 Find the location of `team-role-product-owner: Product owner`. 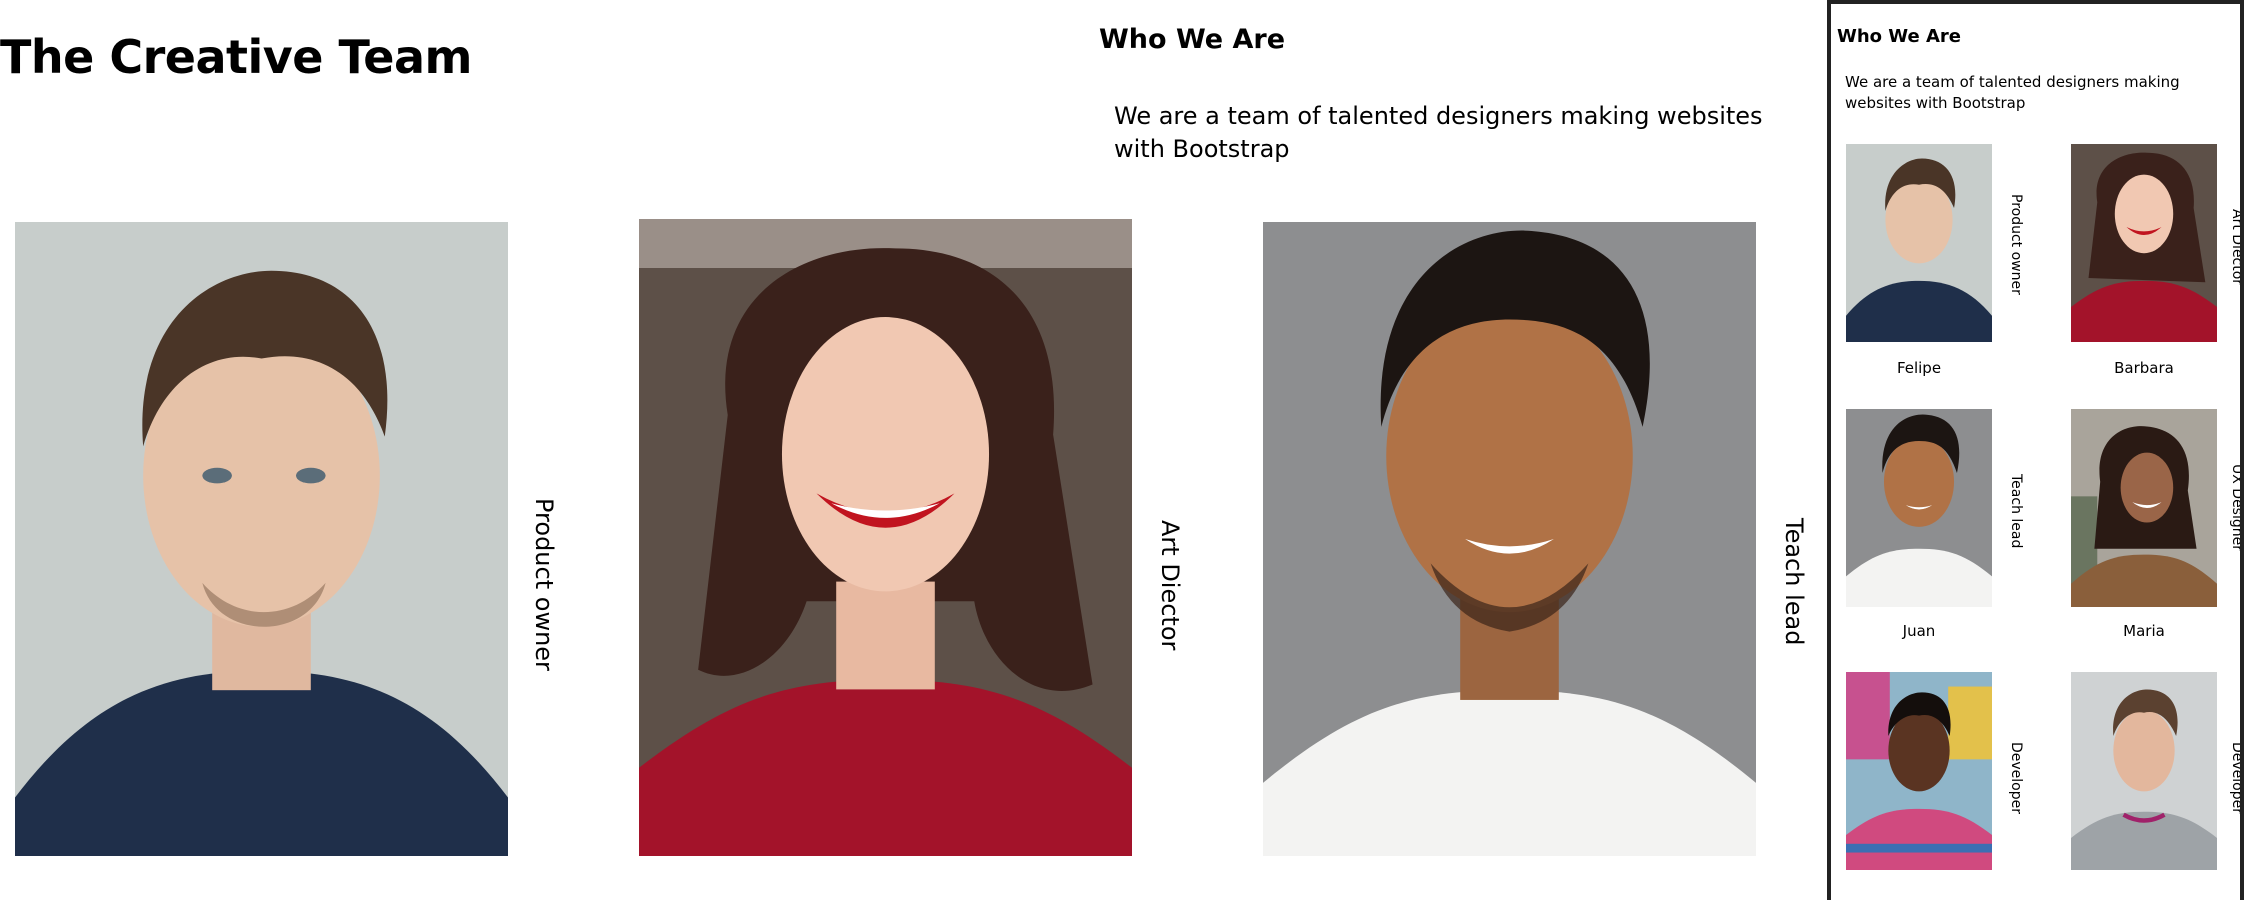

team-role-product-owner: Product owner is located at coordinates (544, 584).